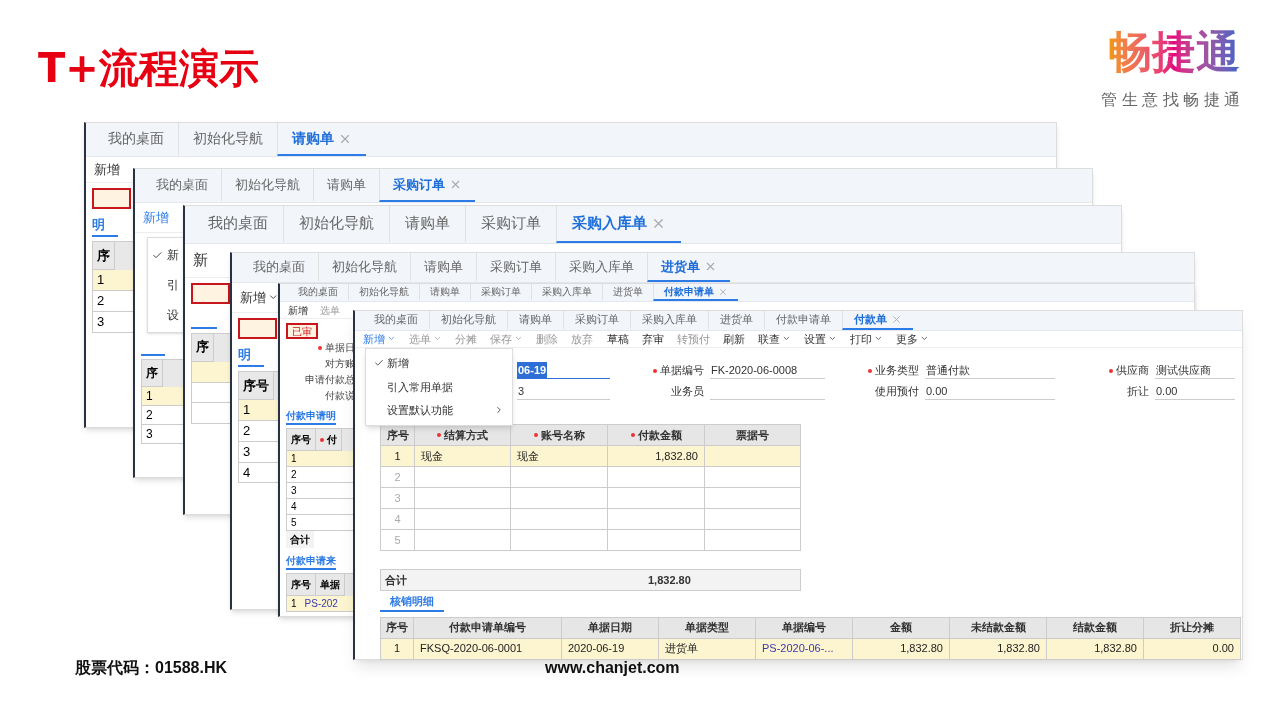  What do you see at coordinates (300, 539) in the screenshot?
I see `total-label: 合计` at bounding box center [300, 539].